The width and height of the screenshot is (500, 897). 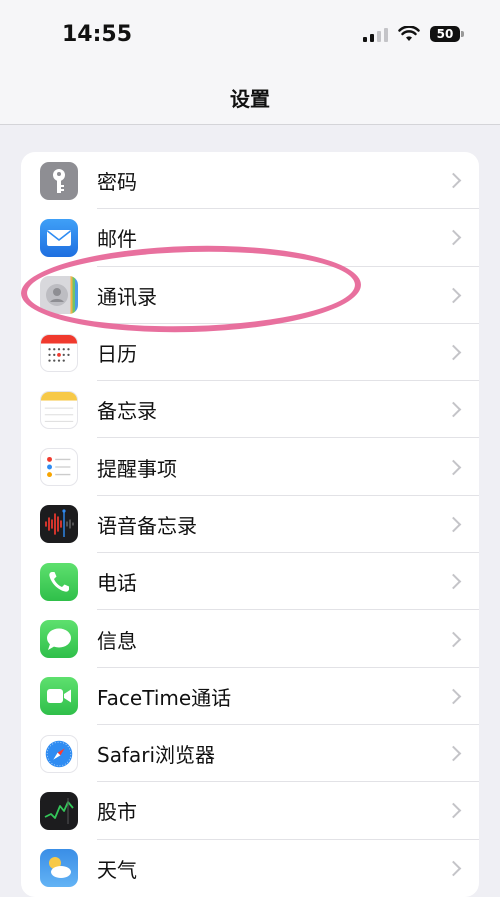 I want to click on settings-row-label: 信息, so click(x=117, y=640).